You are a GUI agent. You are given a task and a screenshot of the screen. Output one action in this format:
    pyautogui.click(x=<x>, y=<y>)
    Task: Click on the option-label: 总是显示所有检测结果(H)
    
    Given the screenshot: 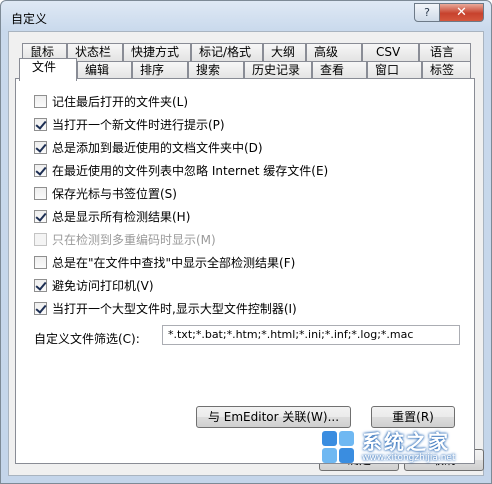 What is the action you would take?
    pyautogui.click(x=121, y=216)
    